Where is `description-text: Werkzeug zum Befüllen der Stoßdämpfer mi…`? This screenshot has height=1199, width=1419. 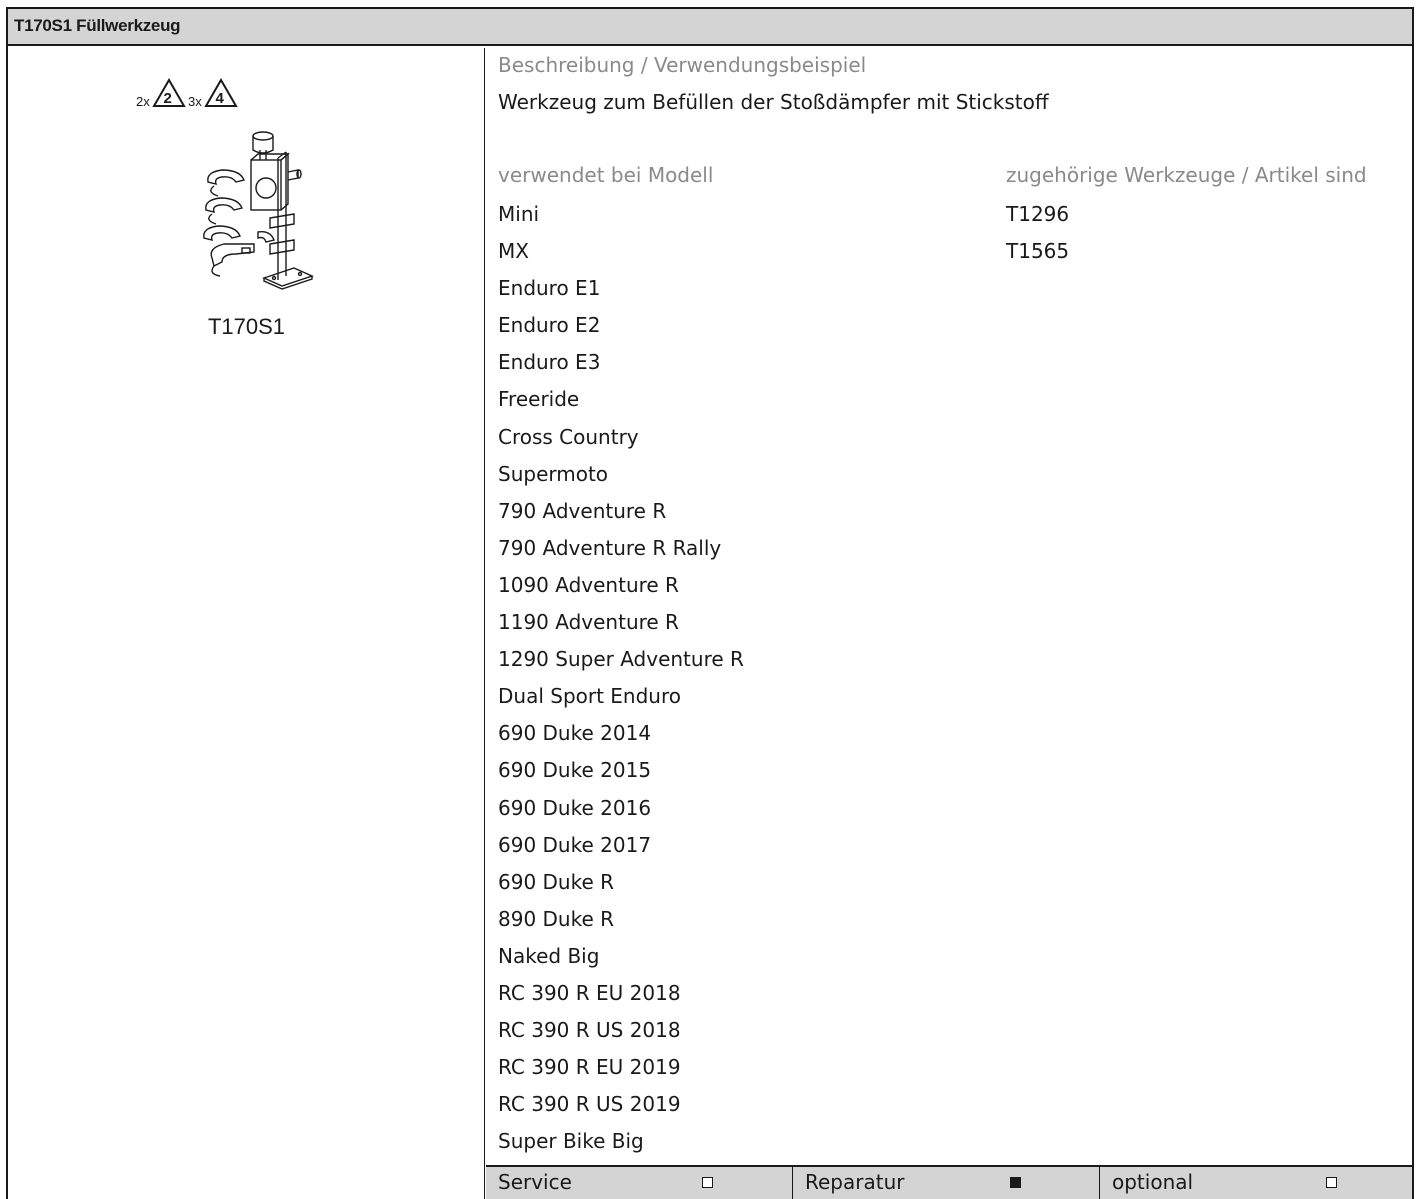
description-text: Werkzeug zum Befüllen der Stoßdämpfer mi… is located at coordinates (773, 102).